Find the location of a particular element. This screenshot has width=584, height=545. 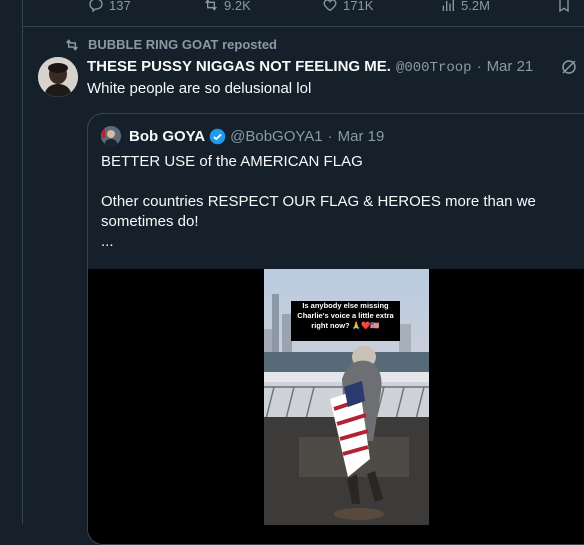

reply-button: 137 is located at coordinates (109, 6).